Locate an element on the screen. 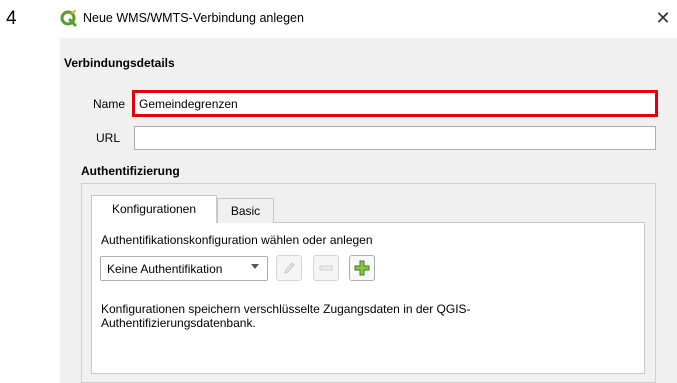 The height and width of the screenshot is (383, 677). add-config-button is located at coordinates (362, 268).